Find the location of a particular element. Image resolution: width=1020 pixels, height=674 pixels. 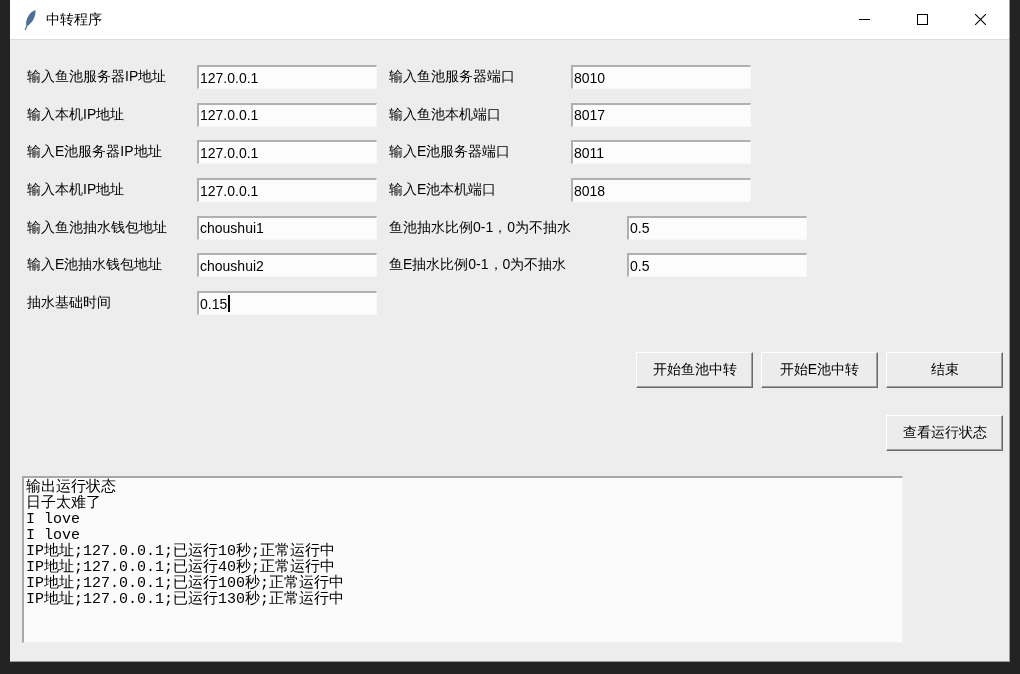

text-field: 8018 is located at coordinates (661, 190).